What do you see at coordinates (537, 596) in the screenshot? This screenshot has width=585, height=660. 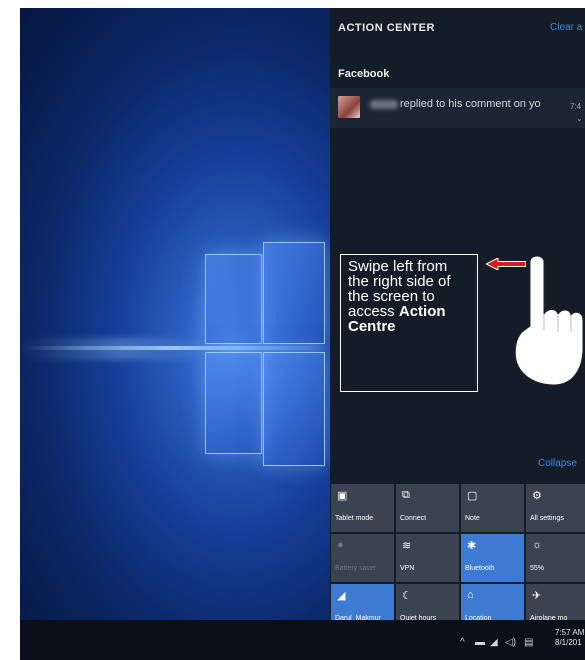 I see `airplane-mode-icon: ✈` at bounding box center [537, 596].